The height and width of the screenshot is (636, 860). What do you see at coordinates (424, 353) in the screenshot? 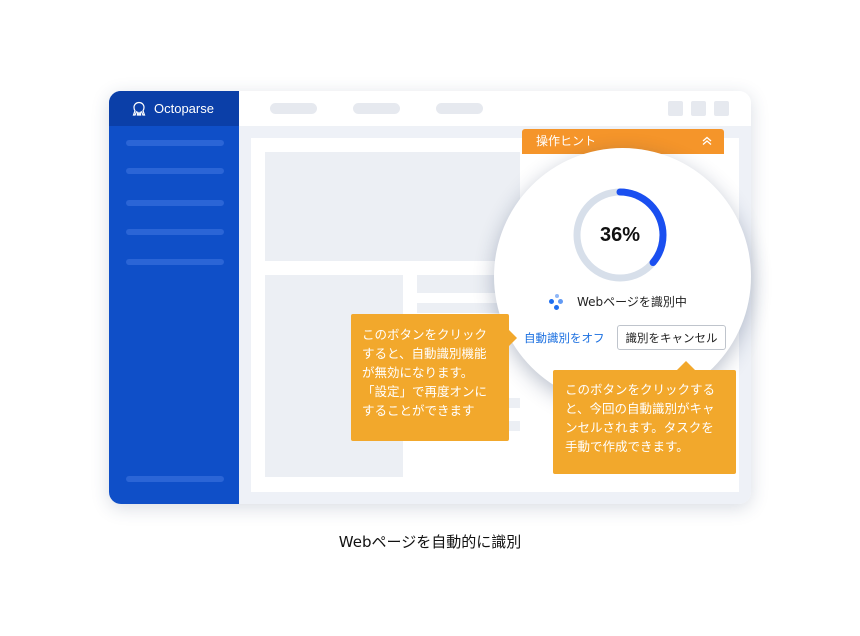
I see `tooltip-line: すると、自動識別機能` at bounding box center [424, 353].